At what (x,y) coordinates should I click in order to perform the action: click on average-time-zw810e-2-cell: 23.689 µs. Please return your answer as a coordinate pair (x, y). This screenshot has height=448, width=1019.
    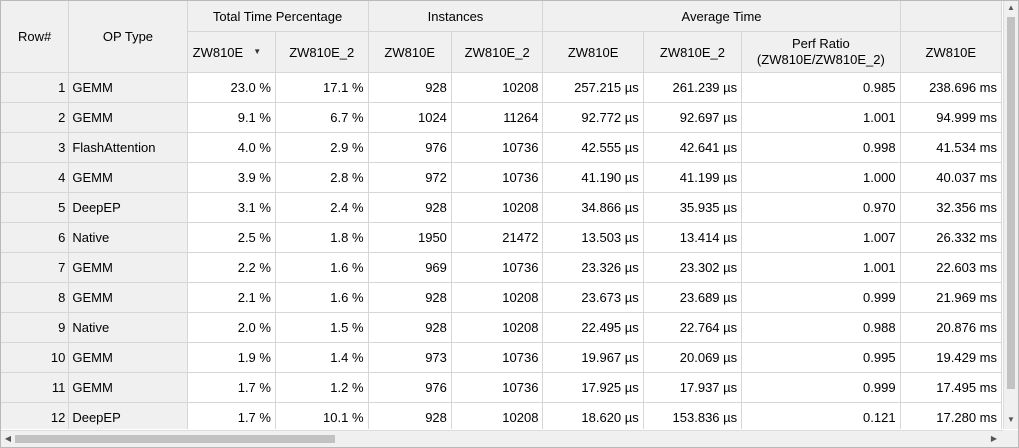
    Looking at the image, I should click on (692, 297).